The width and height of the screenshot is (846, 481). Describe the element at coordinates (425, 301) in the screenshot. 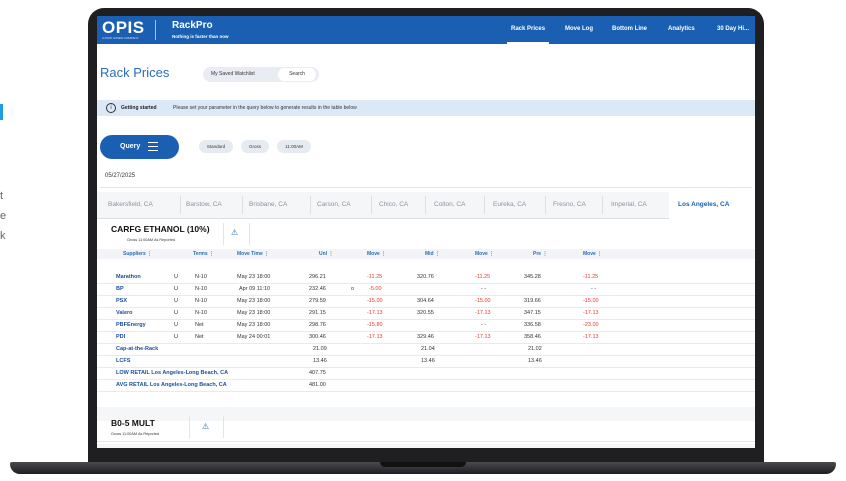

I see `mid-price: 304.64` at that location.